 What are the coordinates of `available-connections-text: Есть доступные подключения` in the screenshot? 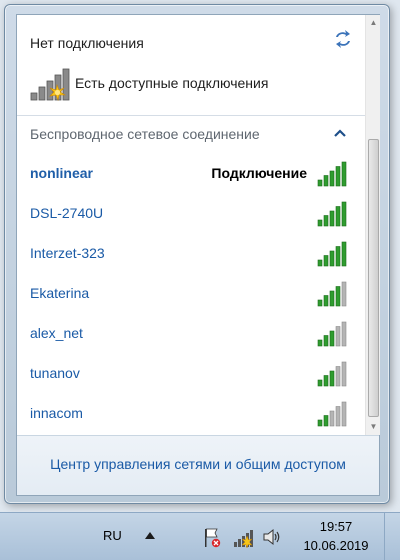 It's located at (172, 83).